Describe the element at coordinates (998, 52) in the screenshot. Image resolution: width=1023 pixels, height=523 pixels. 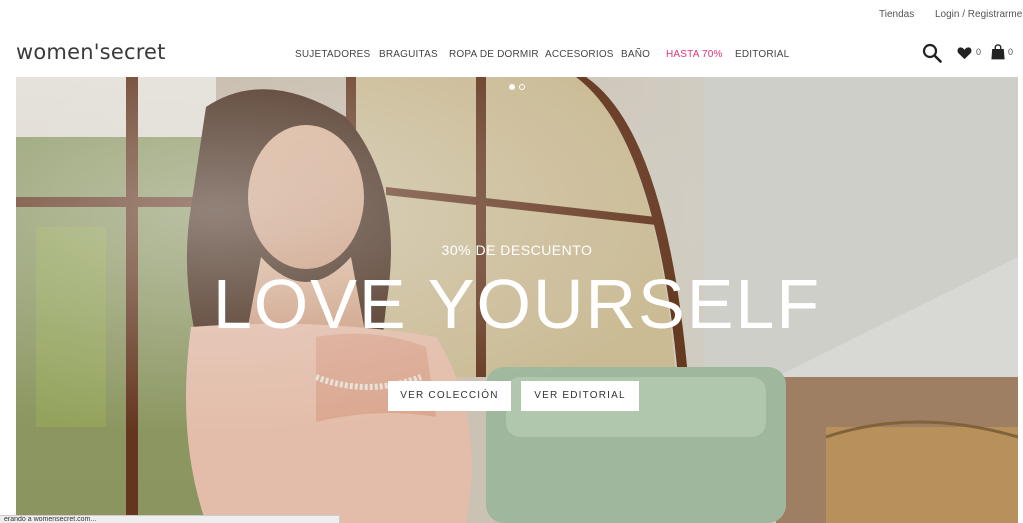
I see `shopping-bag-icon` at that location.